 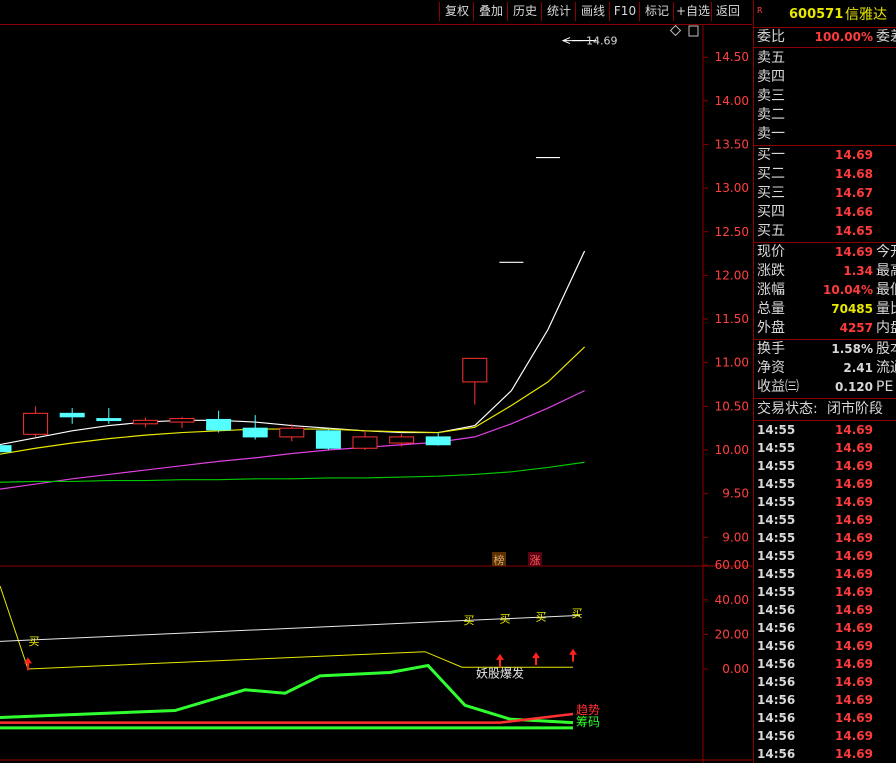 What do you see at coordinates (886, 290) in the screenshot?
I see `quote-label2: 最低` at bounding box center [886, 290].